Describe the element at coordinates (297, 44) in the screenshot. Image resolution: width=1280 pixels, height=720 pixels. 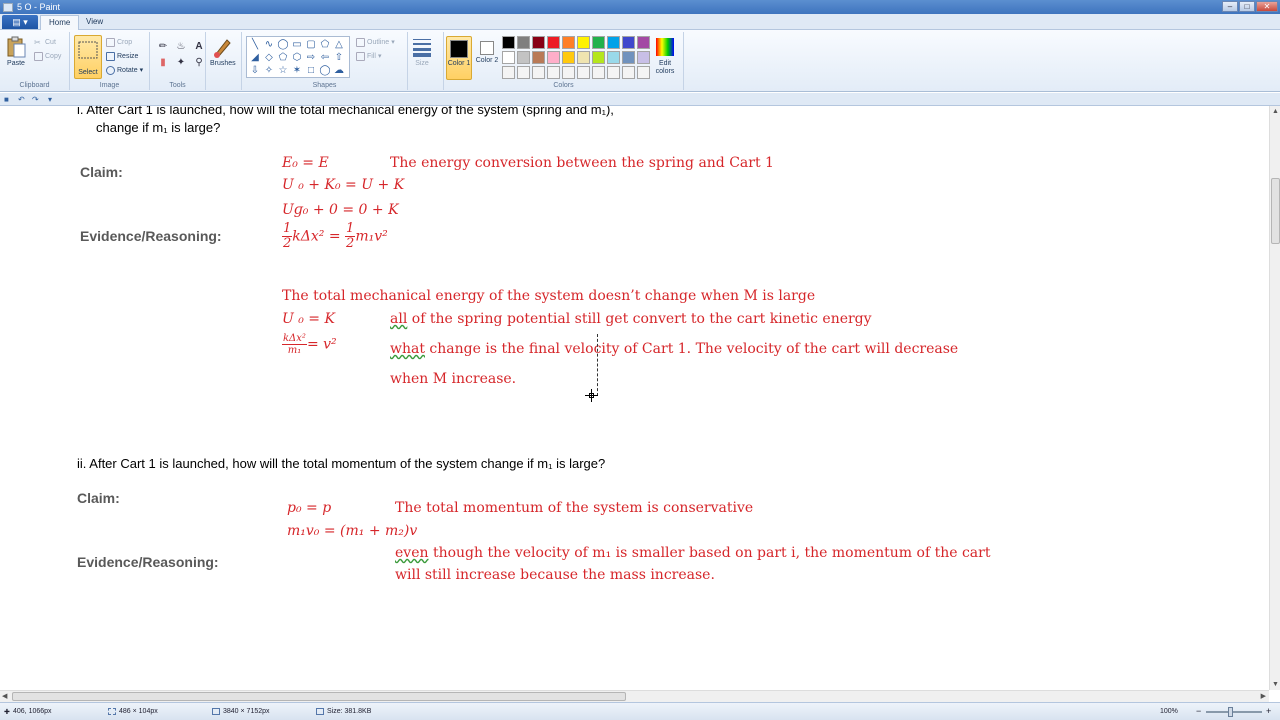
I see `rectangle-shape-icon: ▭` at that location.